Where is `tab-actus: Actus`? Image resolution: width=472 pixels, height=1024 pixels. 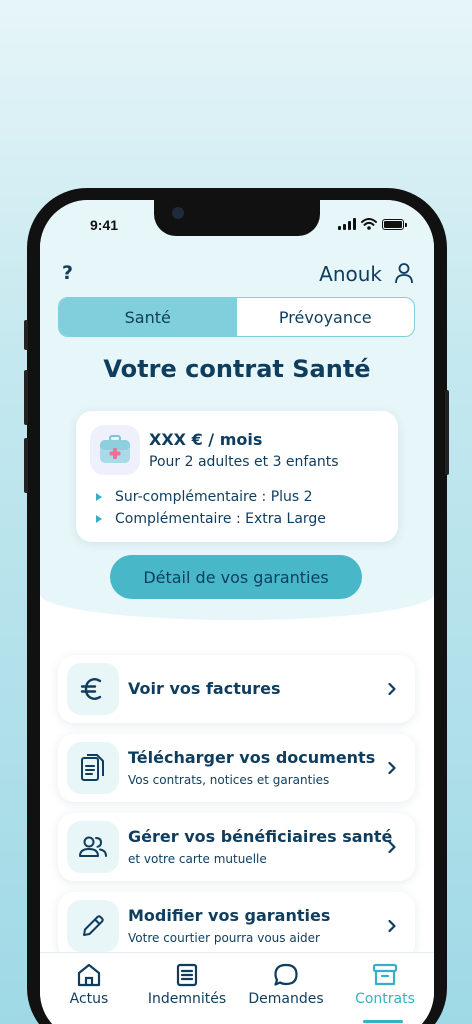 tab-actus: Actus is located at coordinates (89, 985).